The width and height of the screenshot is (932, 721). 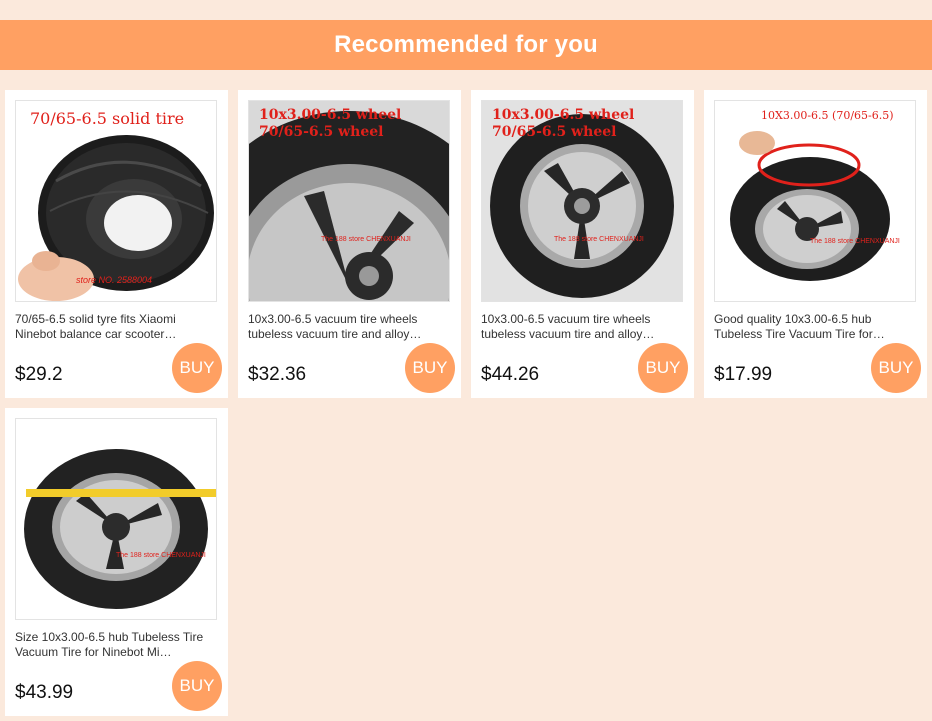 What do you see at coordinates (827, 115) in the screenshot?
I see `image-caption: 10X3.00-6.5 (70/65-6.5)` at bounding box center [827, 115].